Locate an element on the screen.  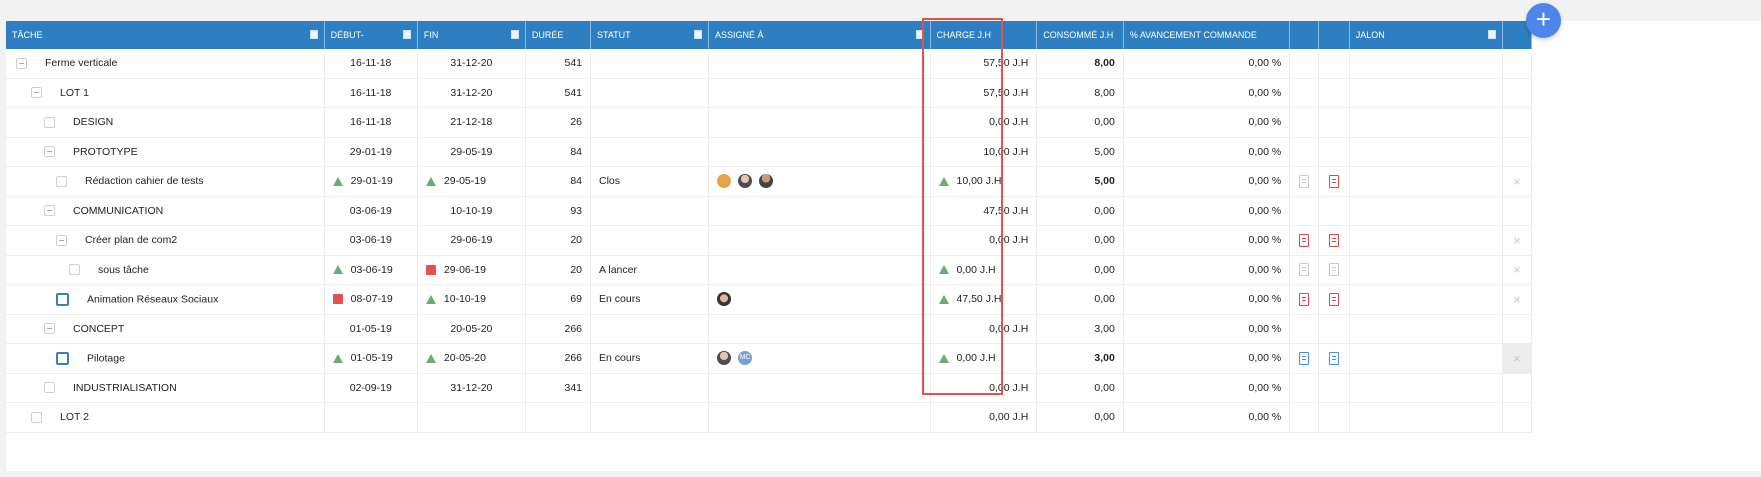
task-name-cell: sous tâche is located at coordinates (165, 270).